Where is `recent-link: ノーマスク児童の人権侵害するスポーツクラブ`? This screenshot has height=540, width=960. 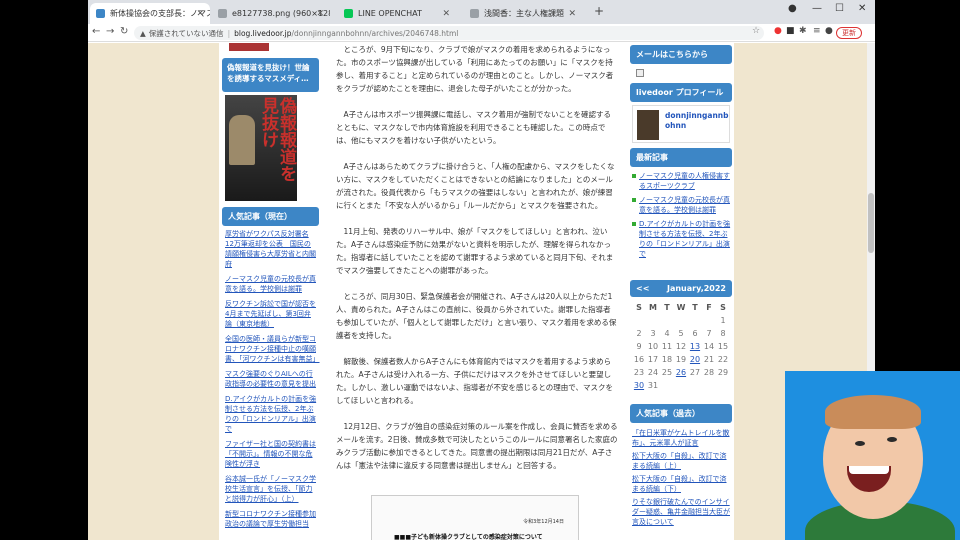
recent-link: ノーマスク児童の人権侵害するスポーツクラブ is located at coordinates (685, 181).